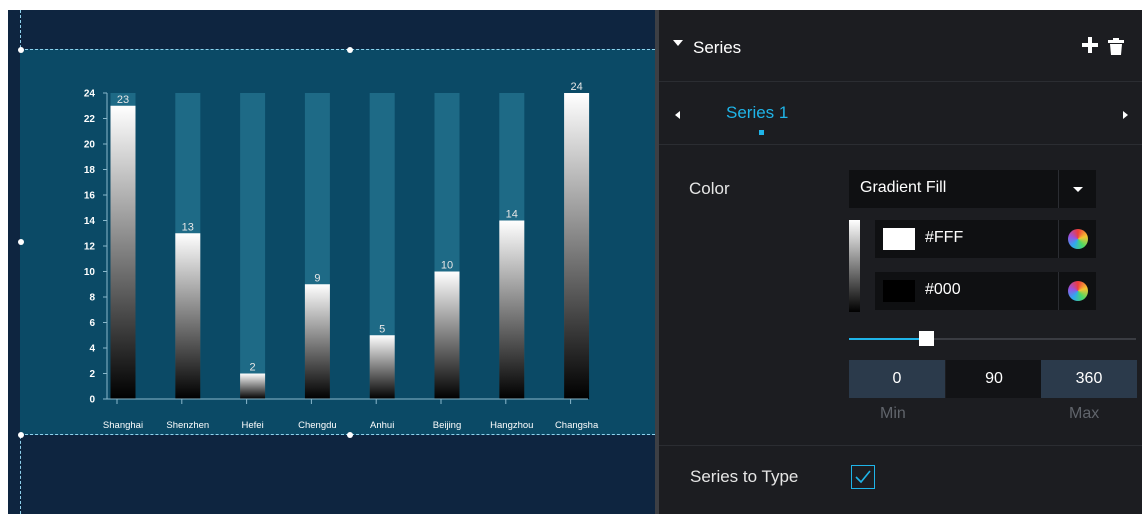  What do you see at coordinates (985, 291) in the screenshot?
I see `gradient-end-color-field: #000` at bounding box center [985, 291].